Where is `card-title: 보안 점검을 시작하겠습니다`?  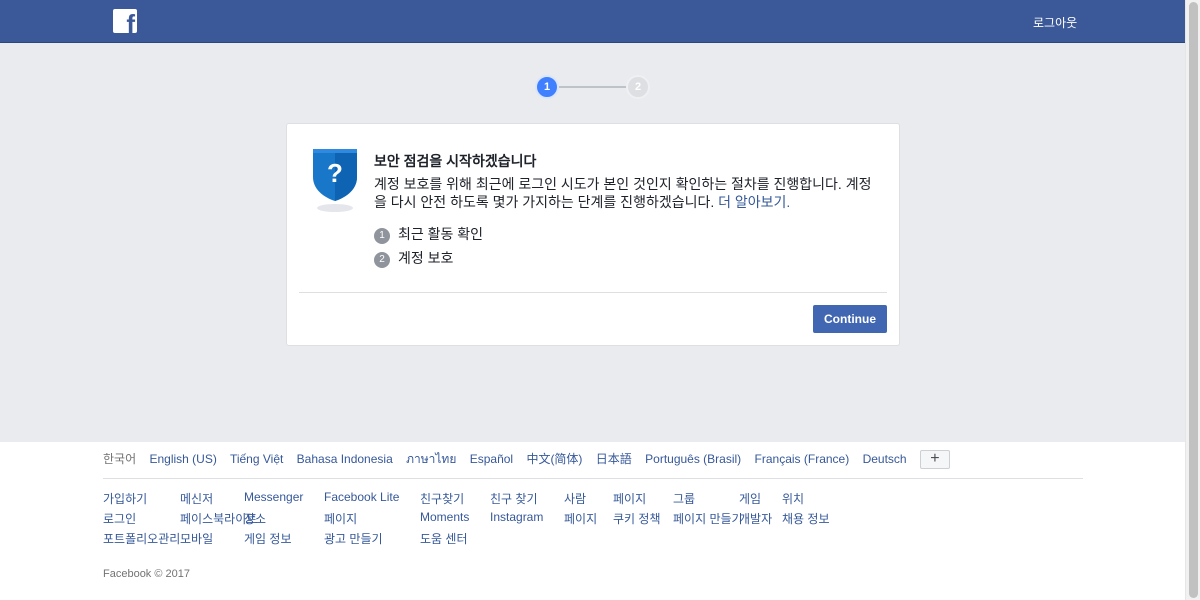 card-title: 보안 점검을 시작하겠습니다 is located at coordinates (455, 161).